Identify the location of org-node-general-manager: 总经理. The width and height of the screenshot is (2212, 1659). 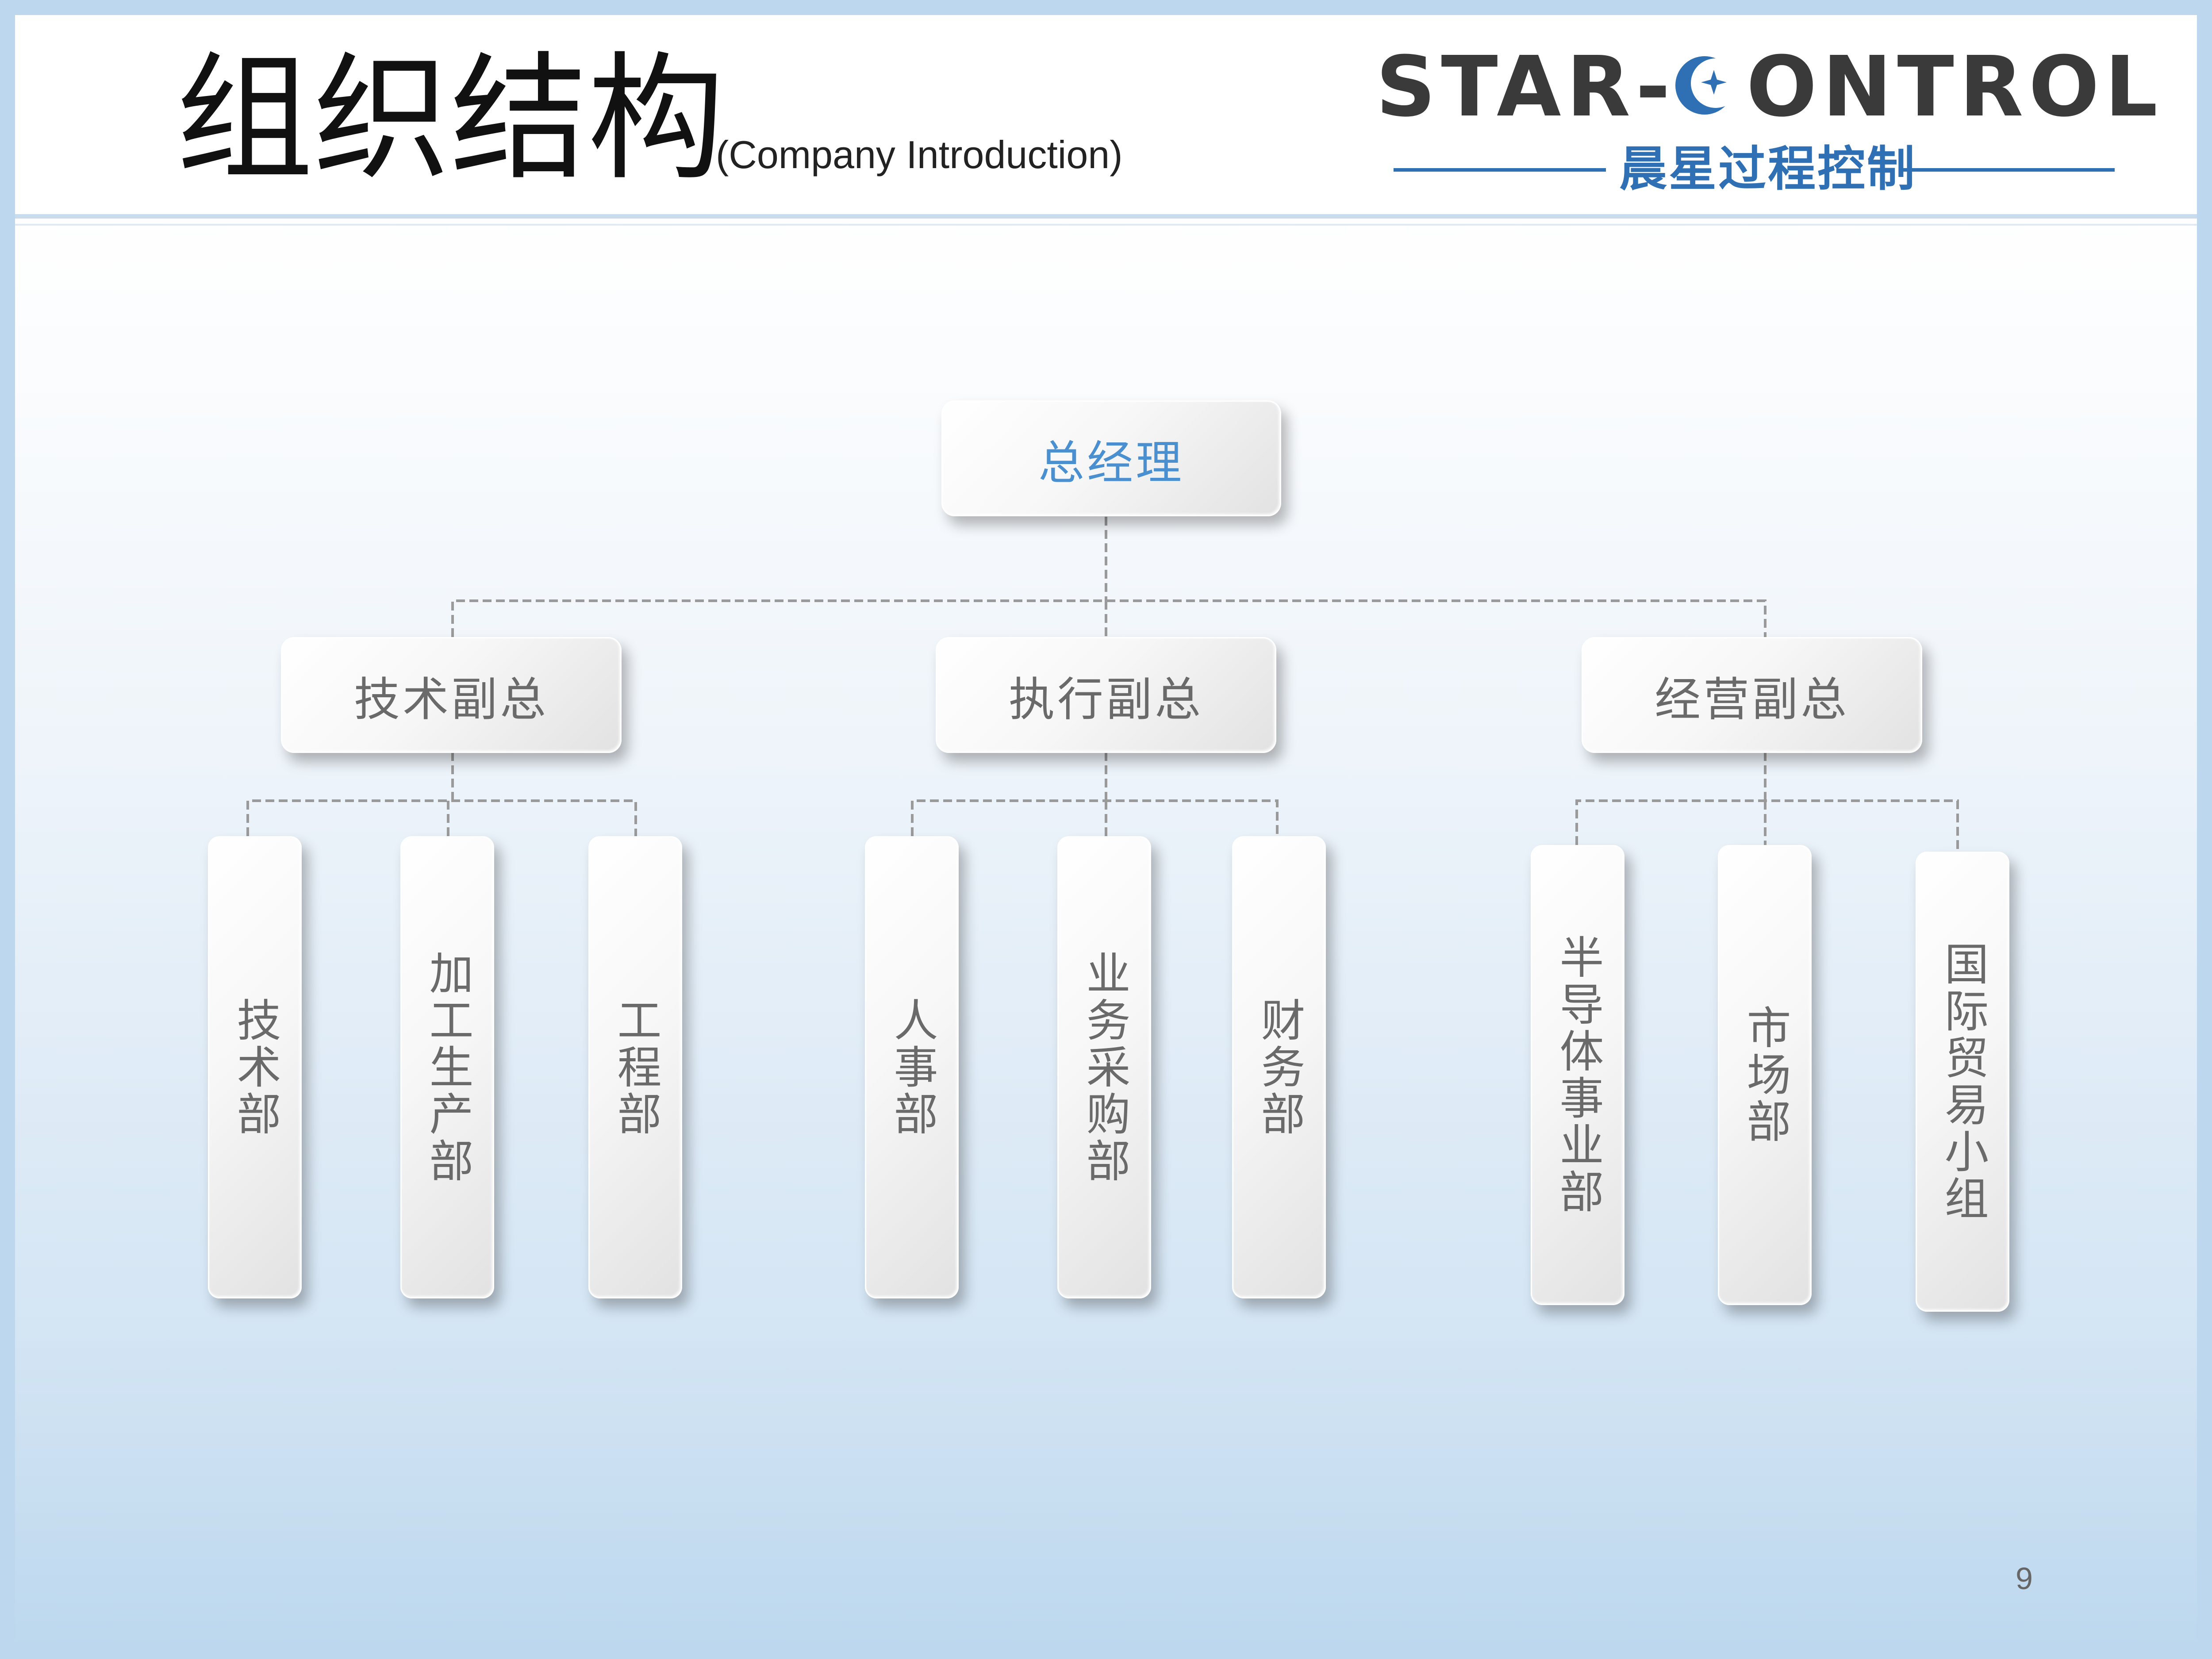
(1111, 458).